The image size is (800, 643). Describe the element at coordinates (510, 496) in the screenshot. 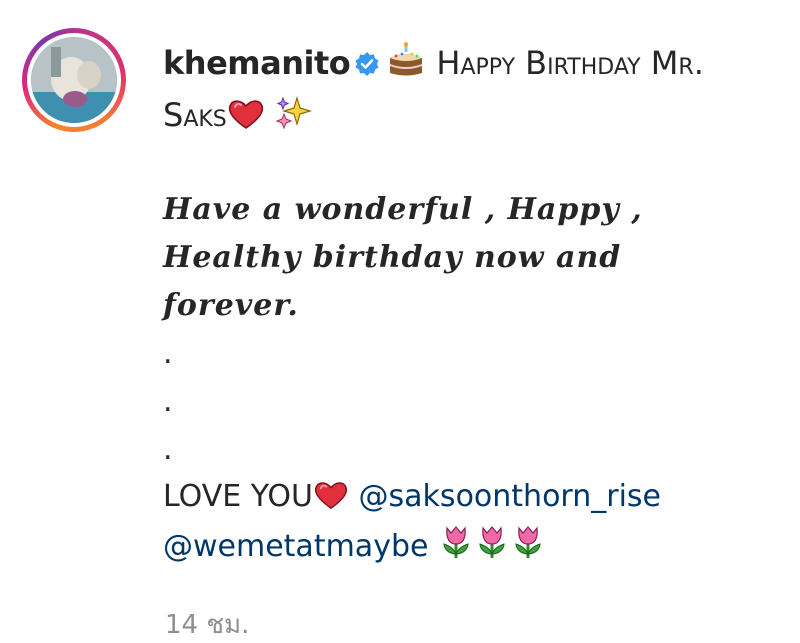

I see `mention-link: @saksoonthorn_rise` at that location.